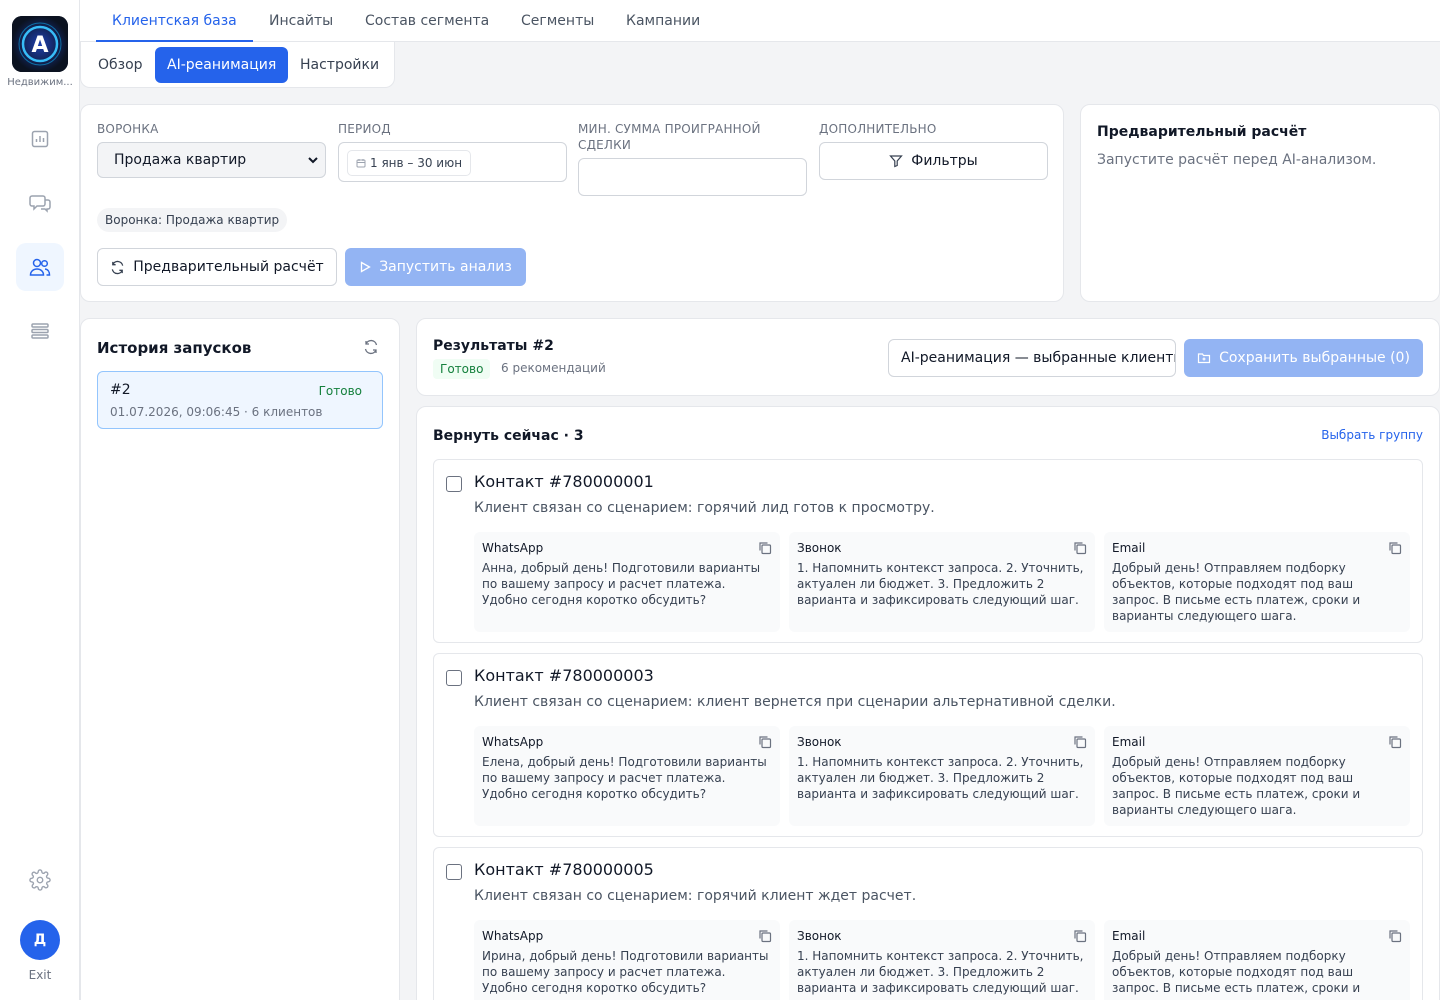  Describe the element at coordinates (364, 129) in the screenshot. I see `period-label: ПЕРИОД` at that location.